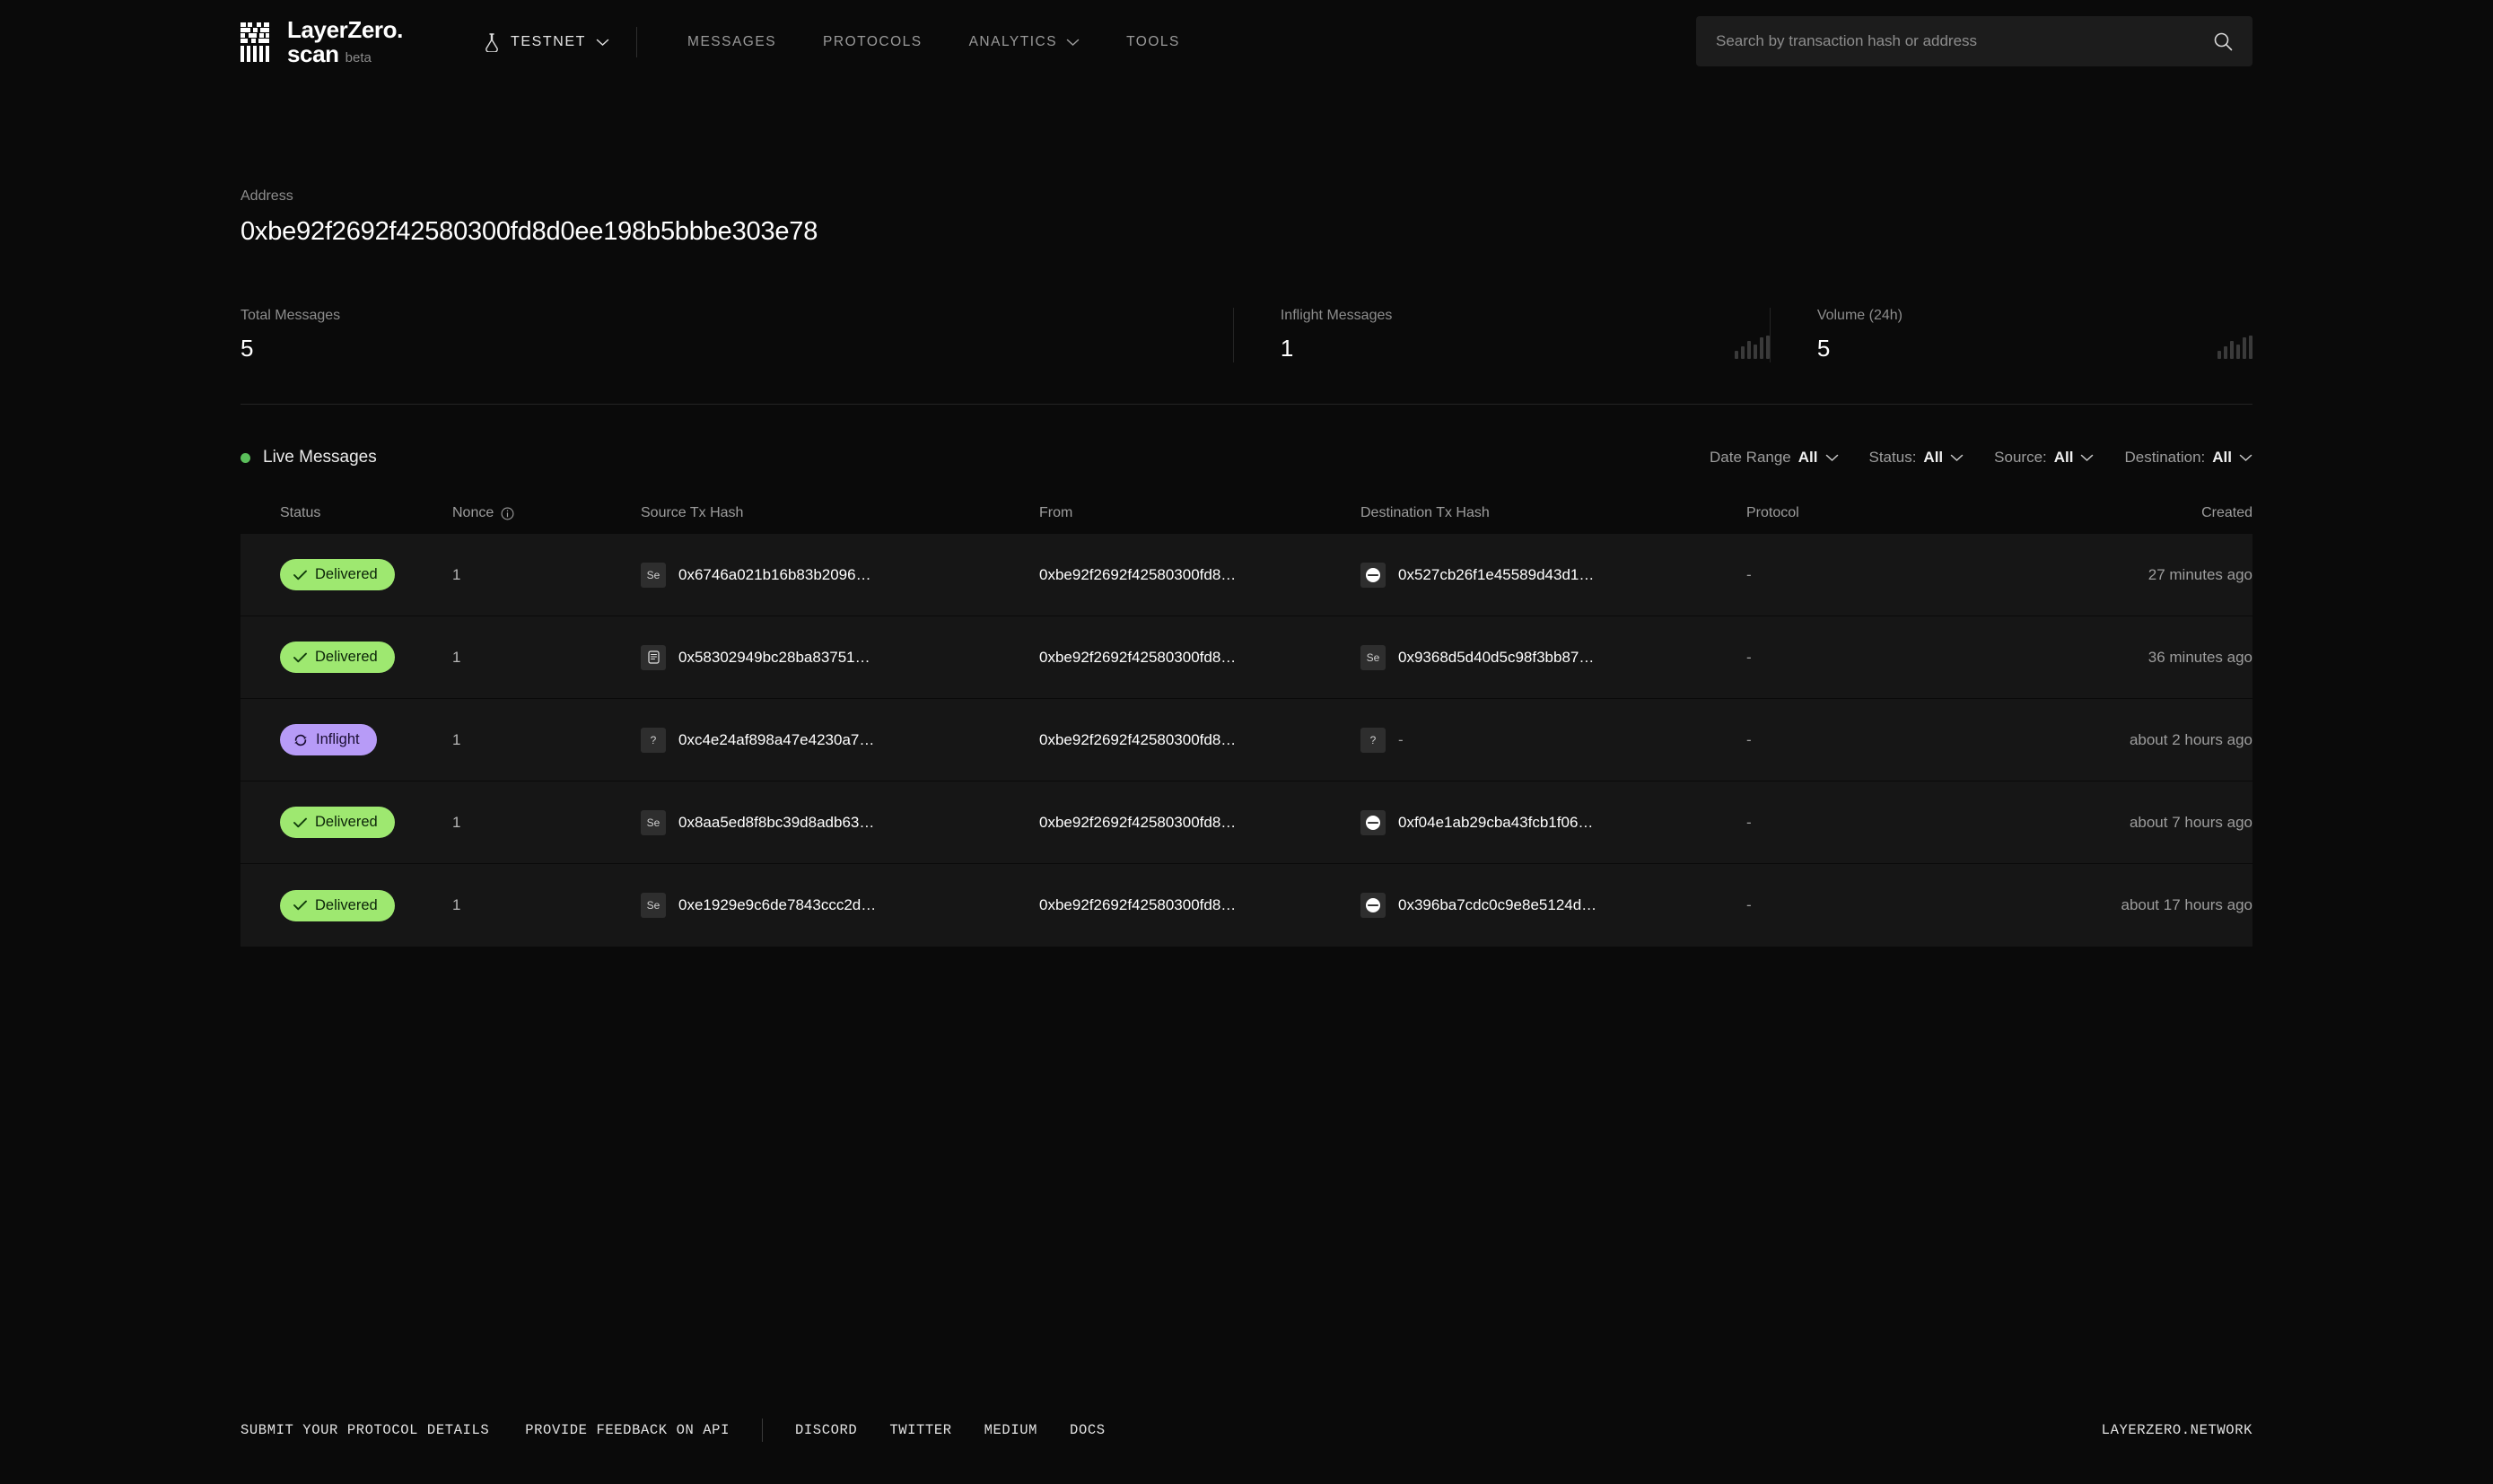  I want to click on footer-link-discord: DISCORD, so click(826, 1430).